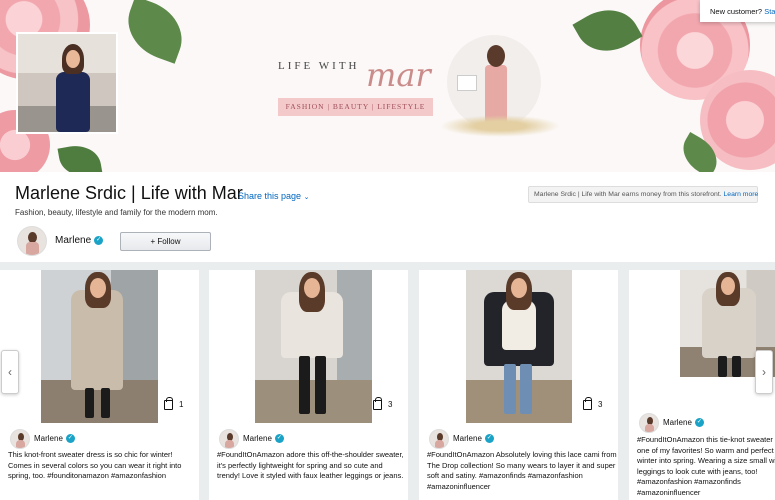  Describe the element at coordinates (741, 194) in the screenshot. I see `learn-more-link: Learn more` at that location.